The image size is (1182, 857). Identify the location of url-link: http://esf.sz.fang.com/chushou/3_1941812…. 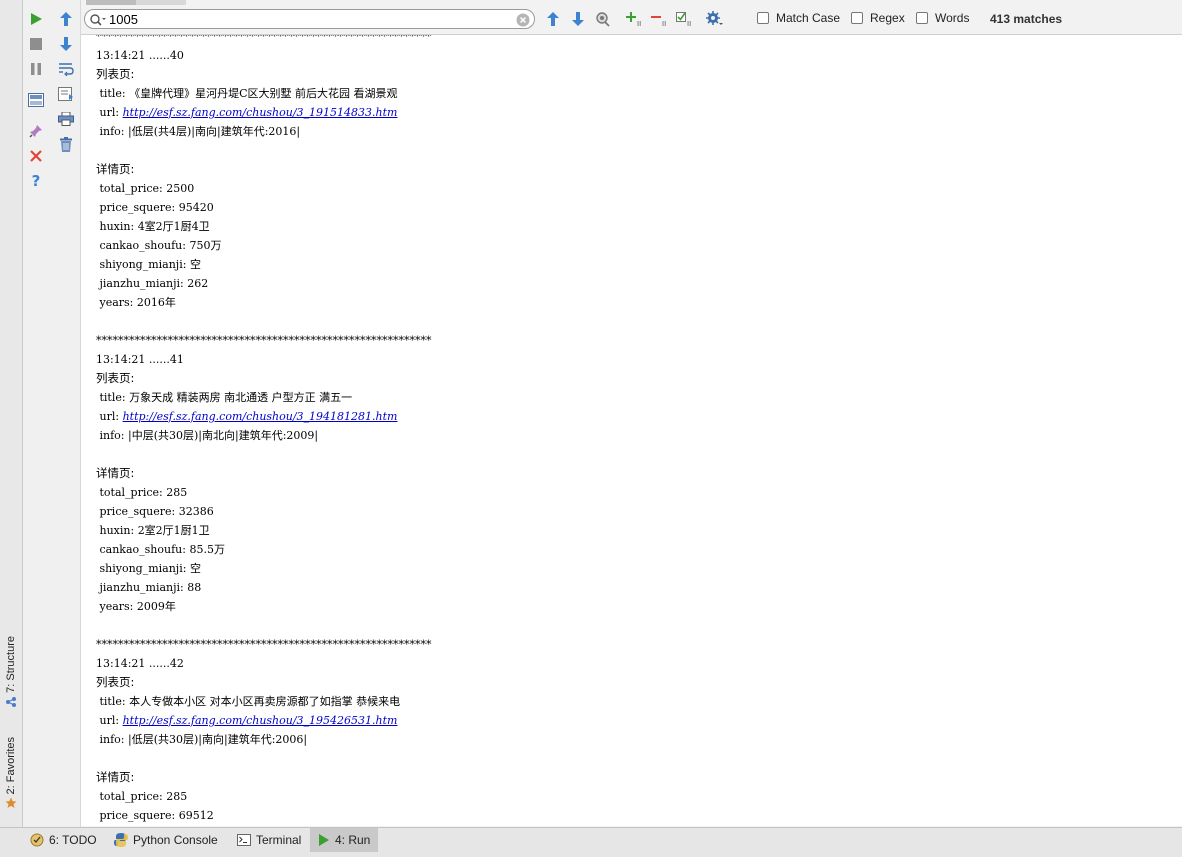
(260, 416).